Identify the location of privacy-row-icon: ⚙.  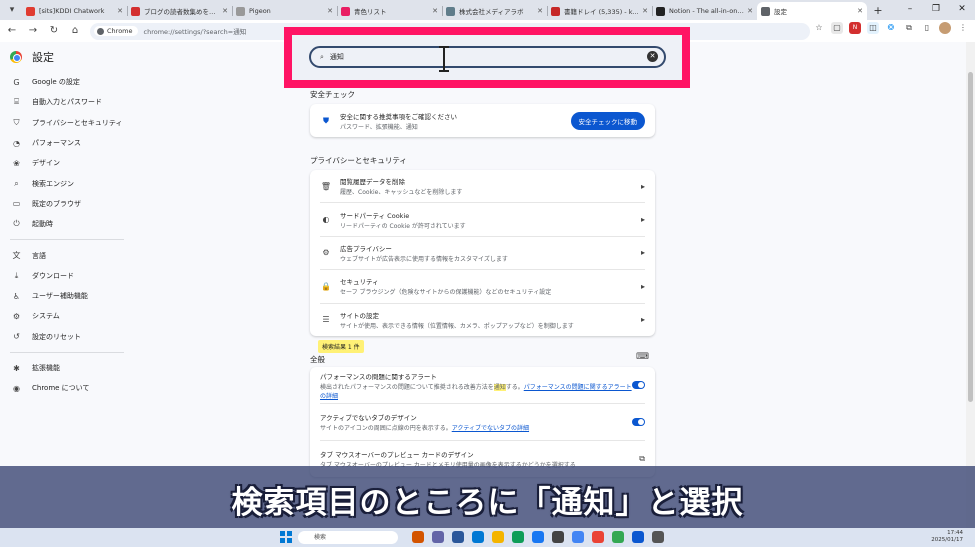
(326, 253).